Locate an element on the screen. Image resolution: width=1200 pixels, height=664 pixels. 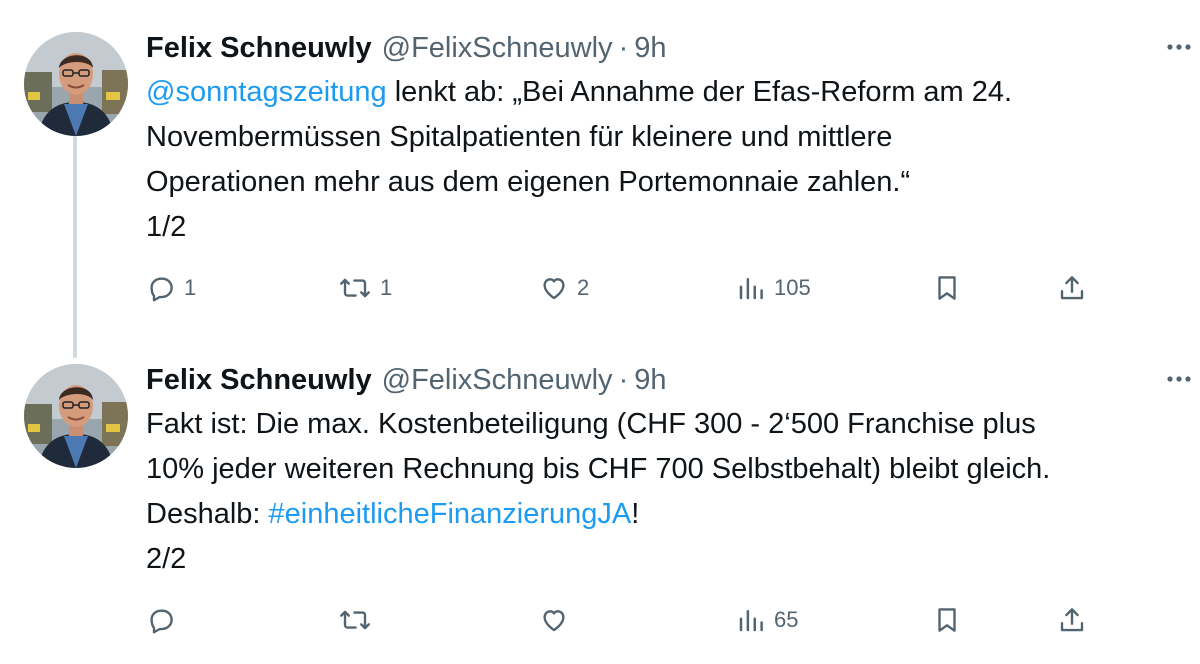
mention-link: @sonntagszeitung is located at coordinates (266, 92).